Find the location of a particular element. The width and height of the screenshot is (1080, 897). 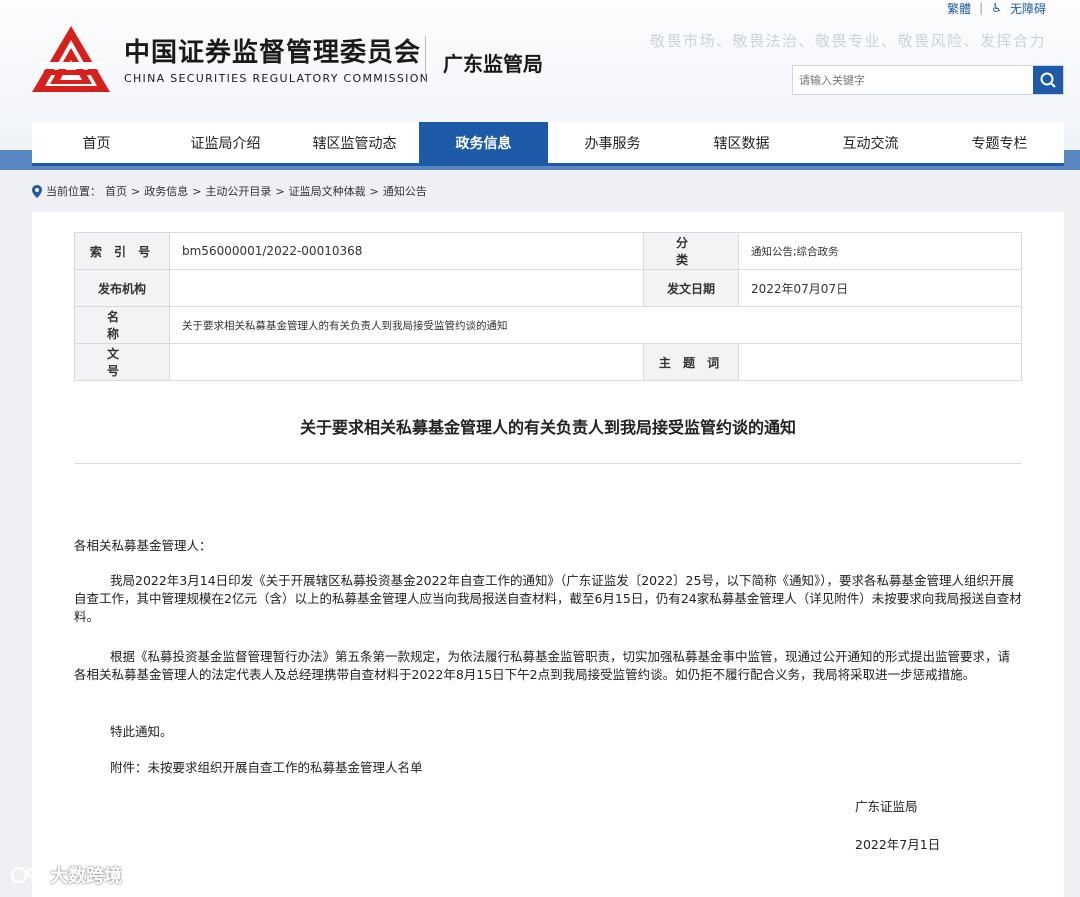

category-label: 分 类 is located at coordinates (691, 251).